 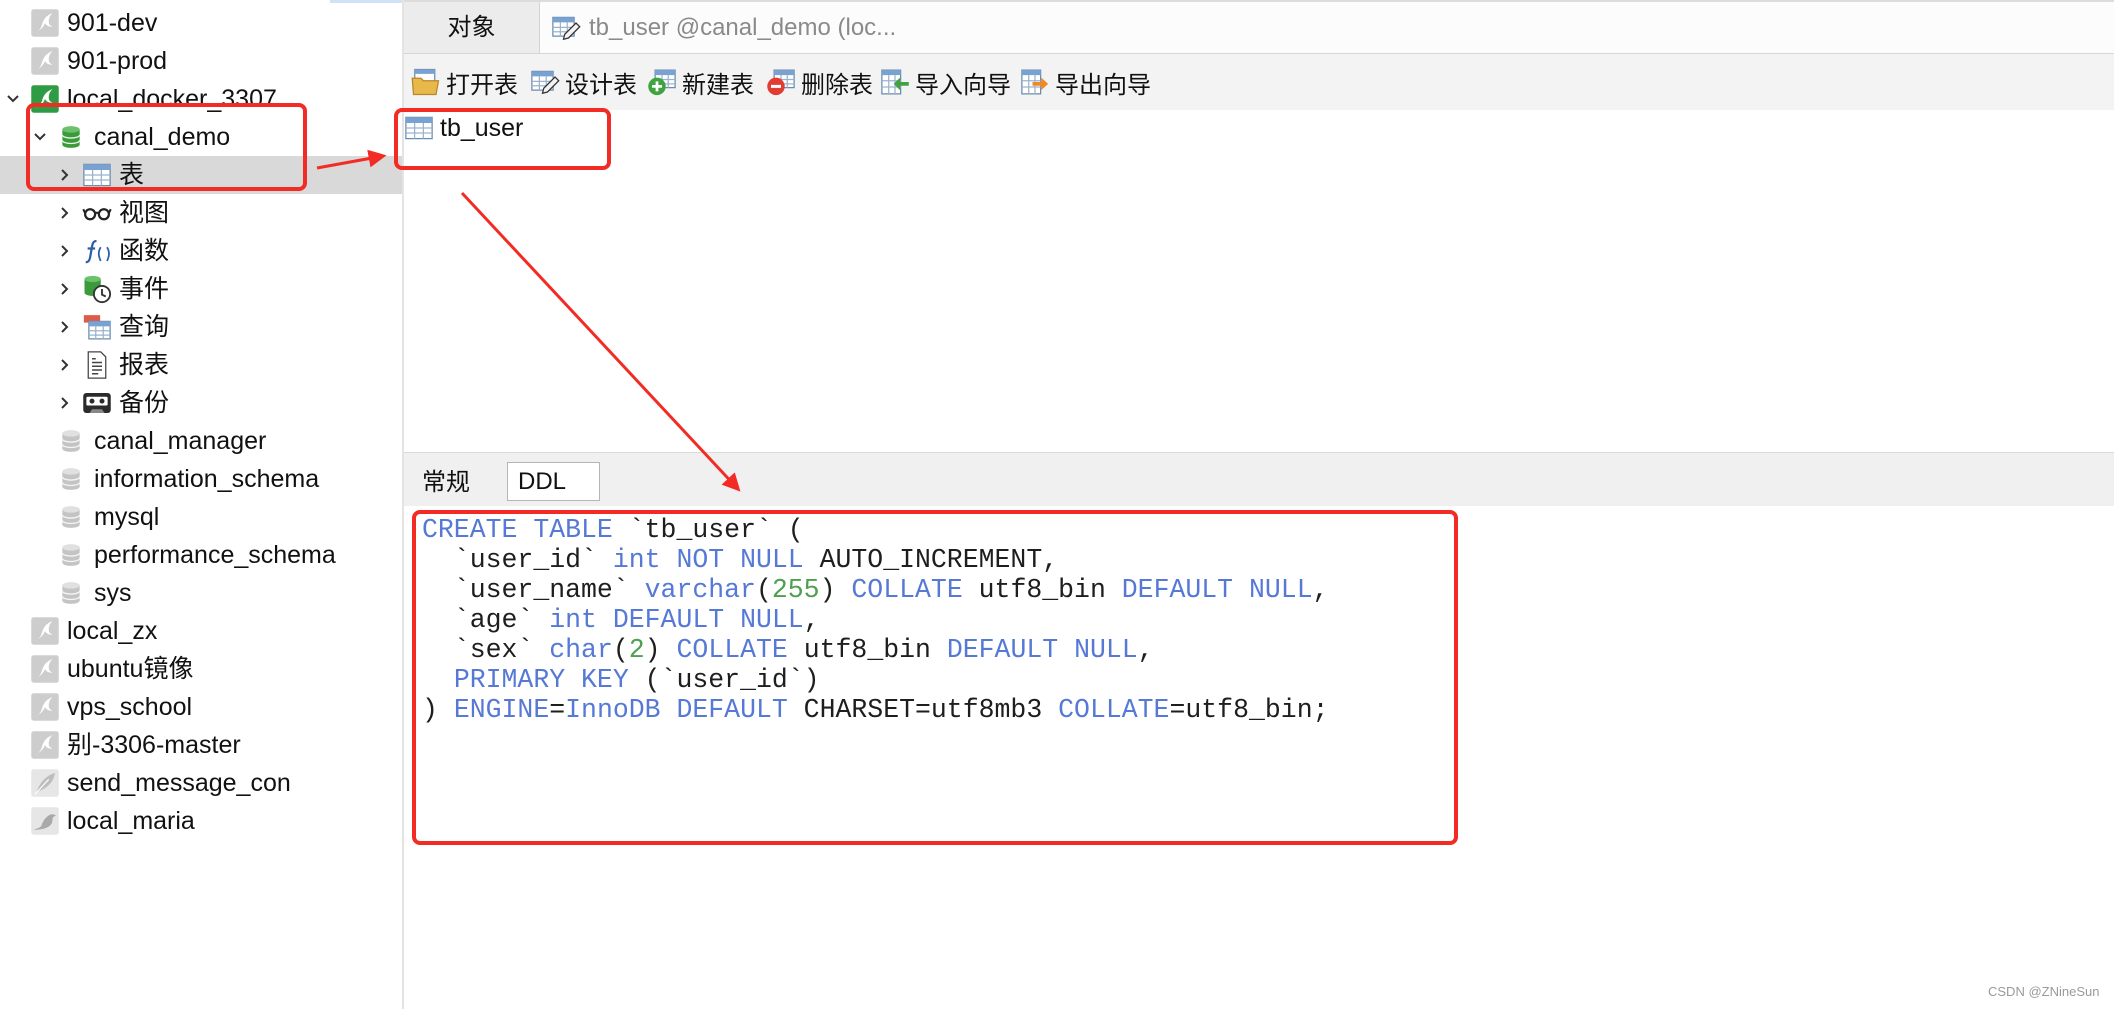 What do you see at coordinates (179, 783) in the screenshot?
I see `tree-item-label: send_message_con` at bounding box center [179, 783].